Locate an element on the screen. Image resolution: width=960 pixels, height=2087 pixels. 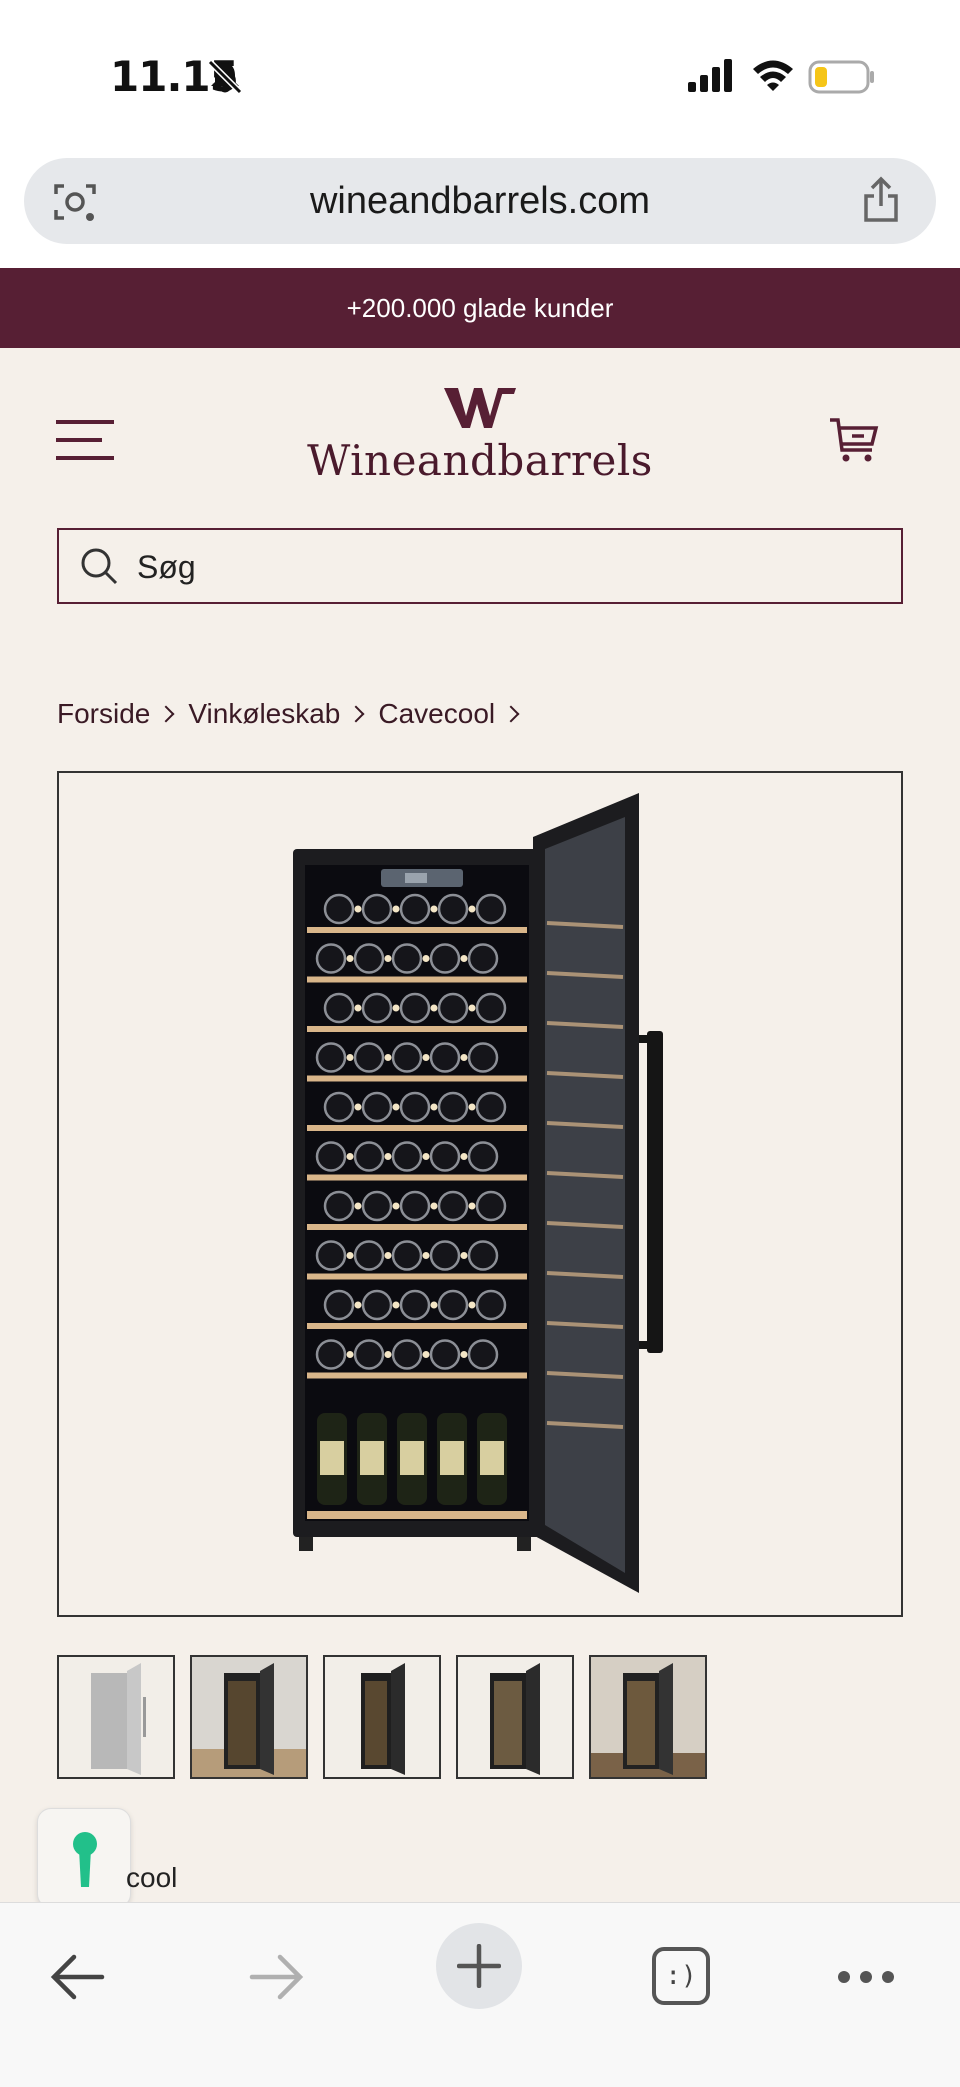
breadcrumb: Forside Vinkøleskab Cavecool is located at coordinates (295, 714).